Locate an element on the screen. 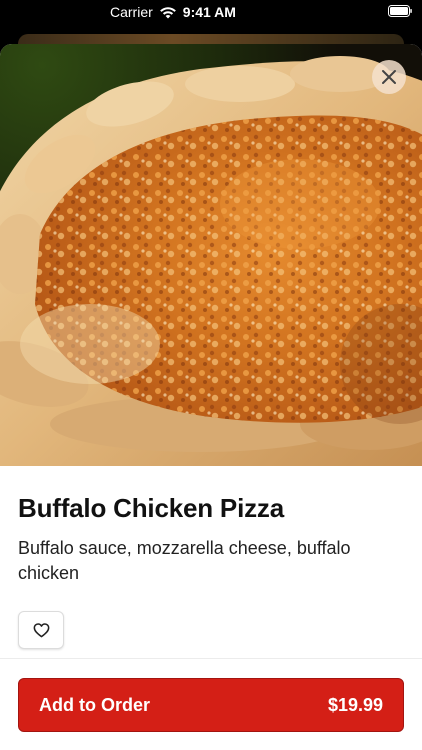  heart-icon is located at coordinates (41, 629).